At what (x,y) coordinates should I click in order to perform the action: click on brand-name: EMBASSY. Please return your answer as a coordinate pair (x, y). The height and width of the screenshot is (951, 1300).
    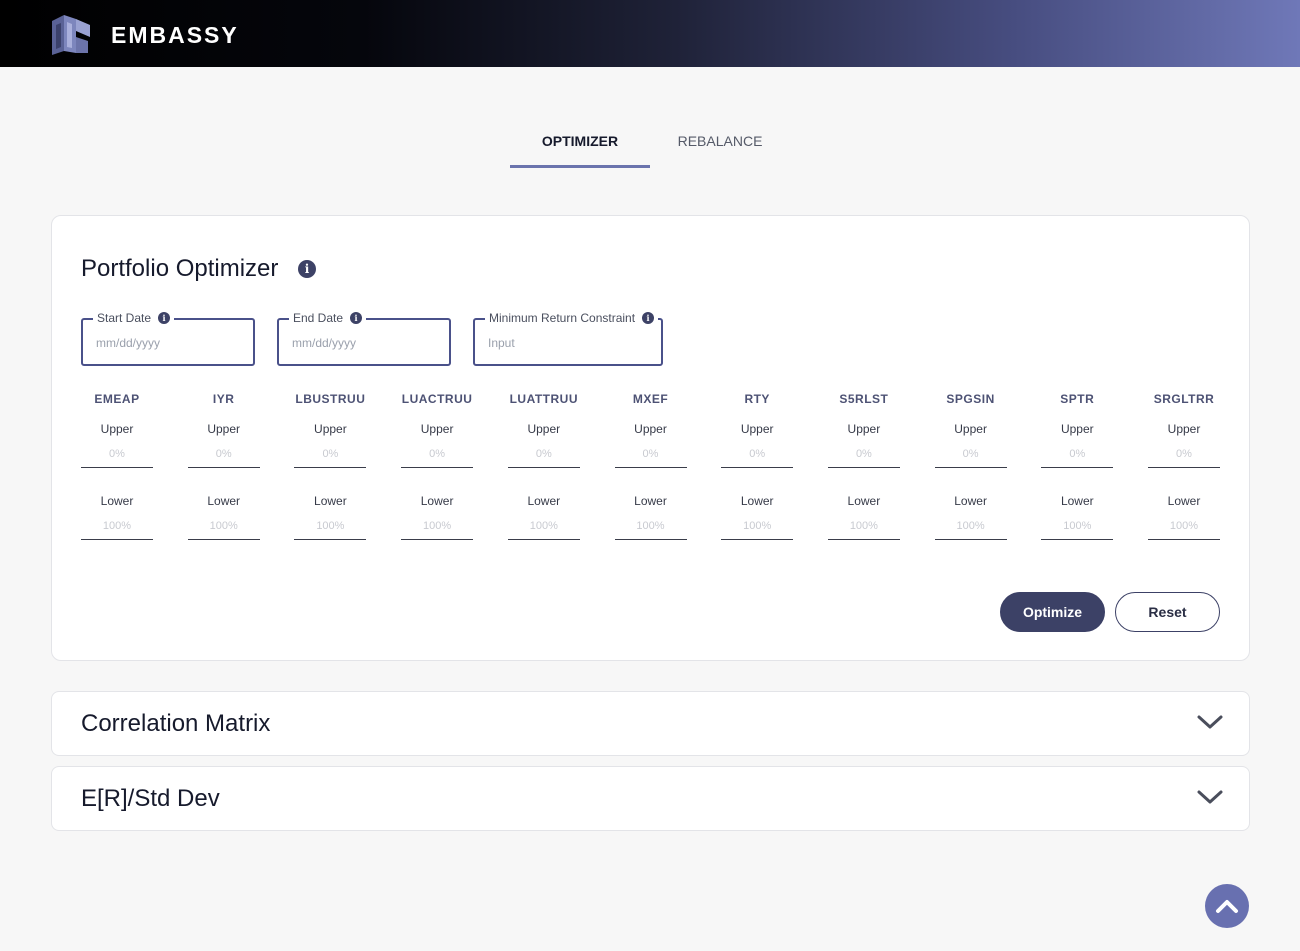
    Looking at the image, I should click on (175, 35).